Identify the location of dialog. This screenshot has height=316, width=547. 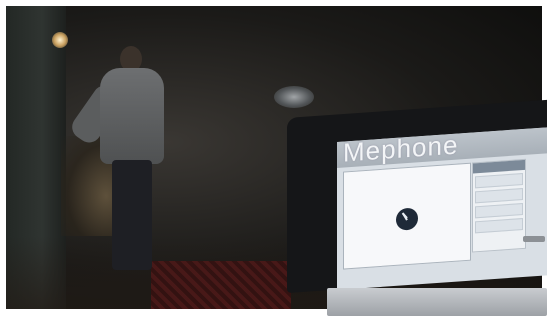
(407, 216).